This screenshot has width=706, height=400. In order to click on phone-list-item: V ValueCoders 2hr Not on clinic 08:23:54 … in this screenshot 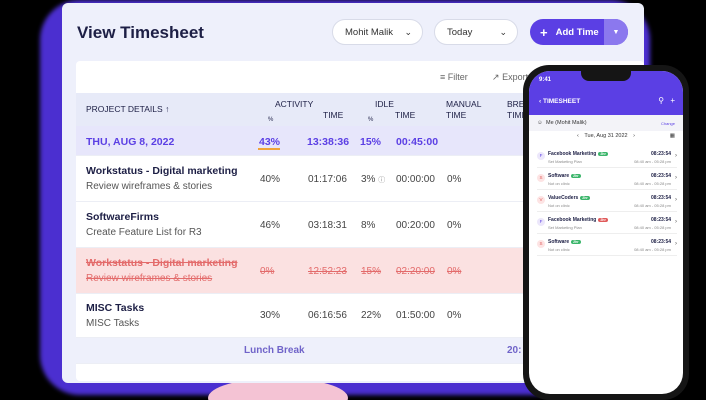, I will do `click(607, 202)`.